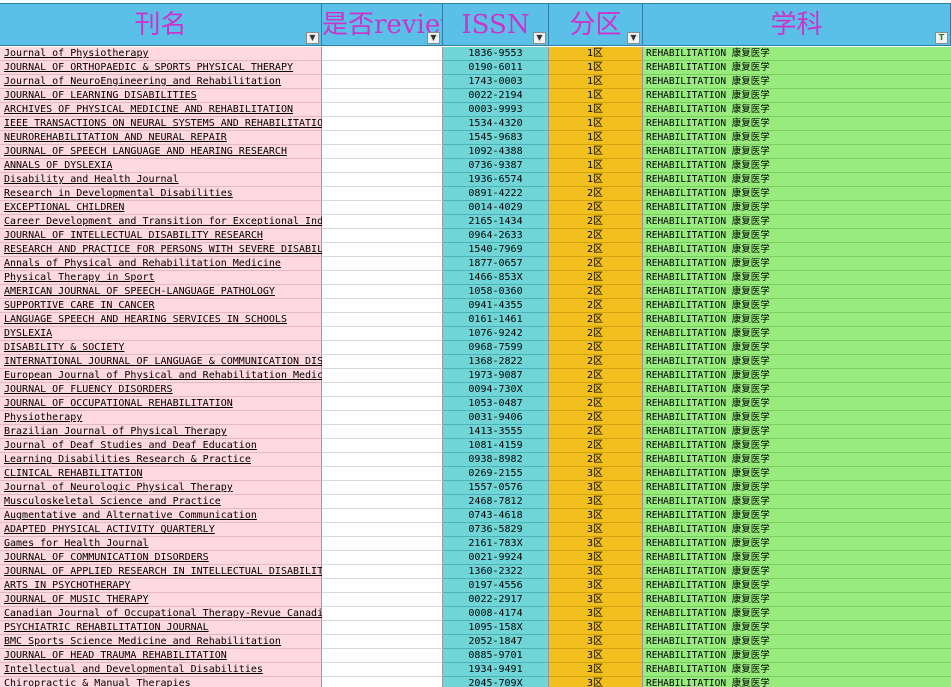 The image size is (951, 687). What do you see at coordinates (496, 670) in the screenshot?
I see `issn-cell: 1934-9491` at bounding box center [496, 670].